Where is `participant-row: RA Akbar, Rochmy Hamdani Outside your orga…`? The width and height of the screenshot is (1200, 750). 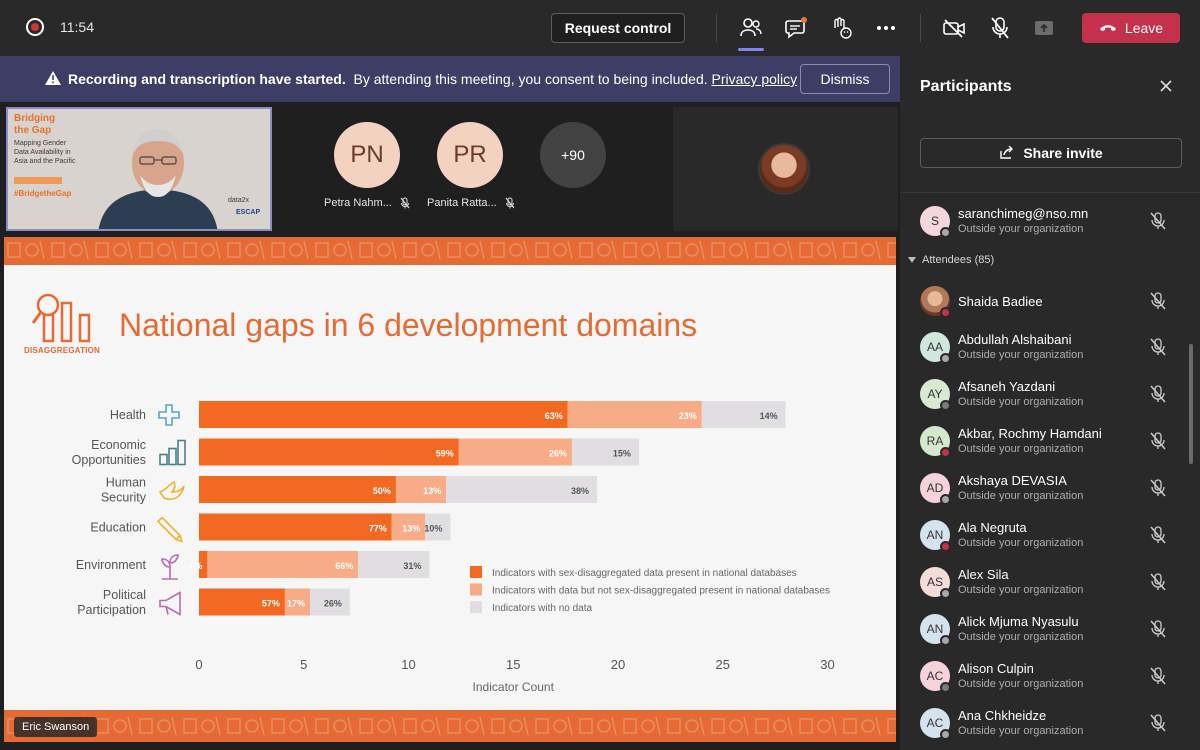
participant-row: RA Akbar, Rochmy Hamdani Outside your orga… is located at coordinates (1051, 442).